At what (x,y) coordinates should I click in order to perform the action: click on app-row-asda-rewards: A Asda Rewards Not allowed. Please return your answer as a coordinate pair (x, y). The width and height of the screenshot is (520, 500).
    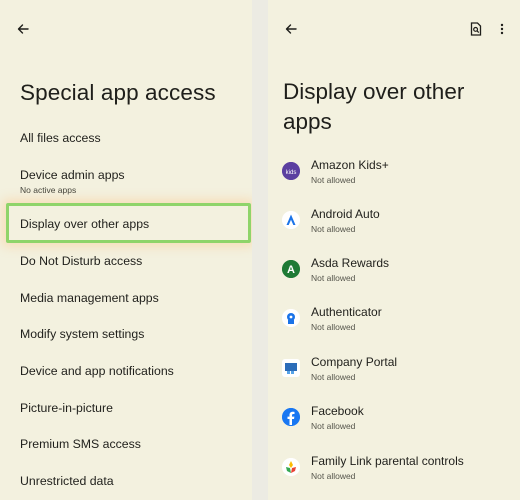
    Looking at the image, I should click on (394, 276).